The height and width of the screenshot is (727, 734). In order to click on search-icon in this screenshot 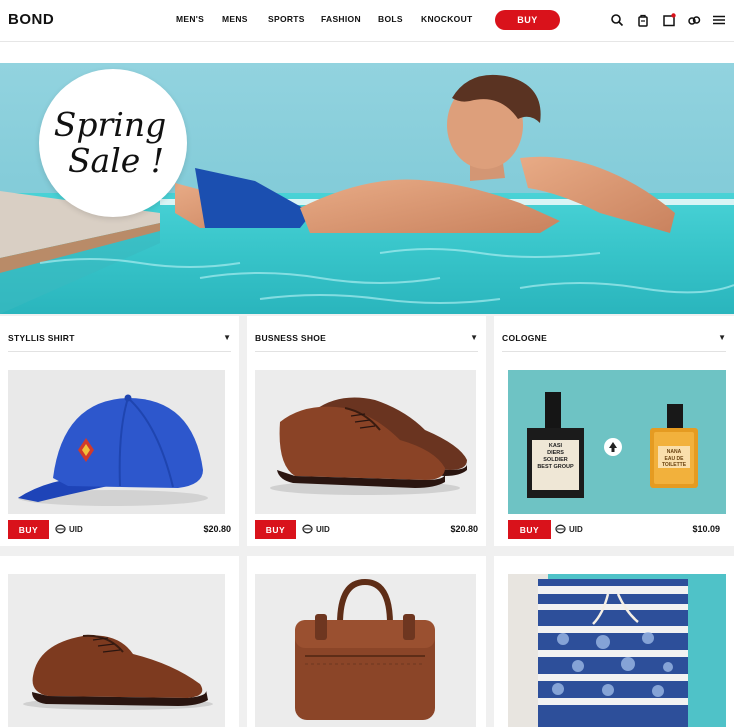, I will do `click(617, 20)`.